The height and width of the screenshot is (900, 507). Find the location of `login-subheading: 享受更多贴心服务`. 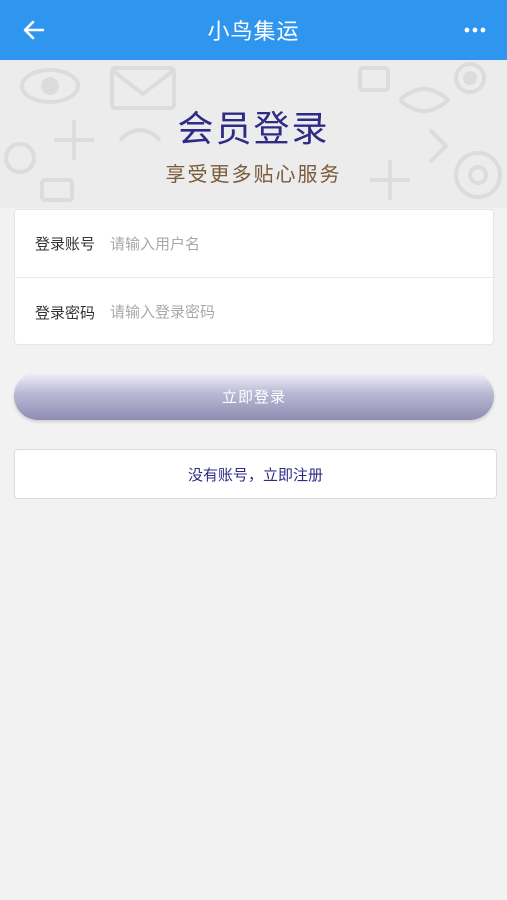

login-subheading: 享受更多贴心服务 is located at coordinates (253, 174).